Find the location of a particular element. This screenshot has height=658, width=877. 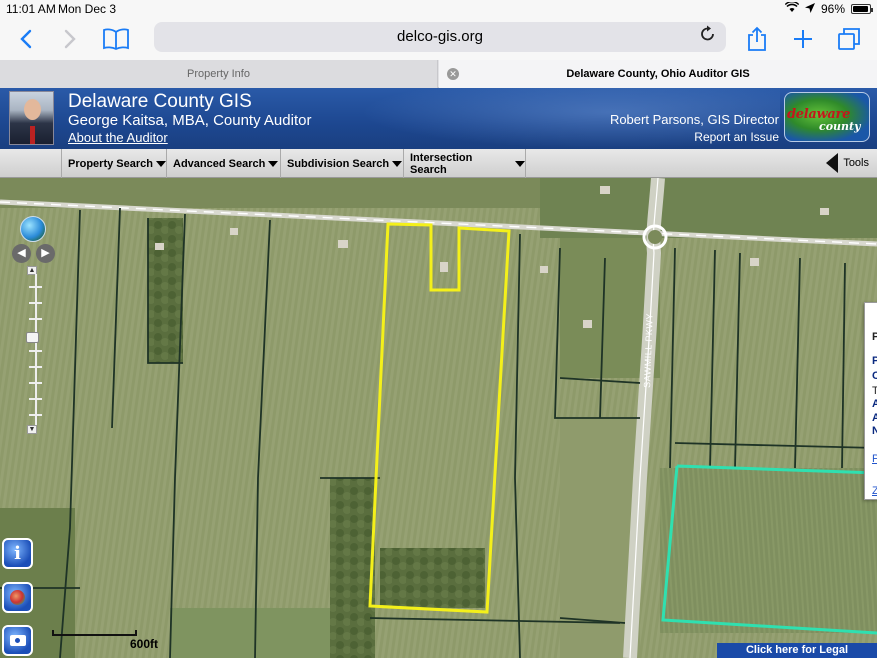

layers-icon is located at coordinates (17, 597).